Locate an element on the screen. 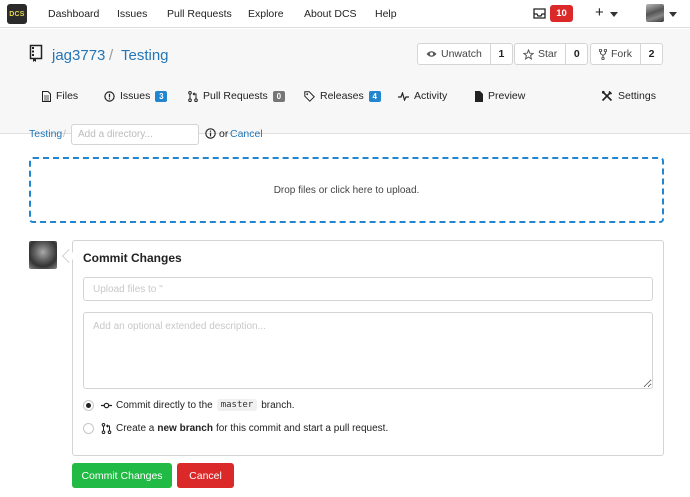  tab-activity: Activity is located at coordinates (422, 96).